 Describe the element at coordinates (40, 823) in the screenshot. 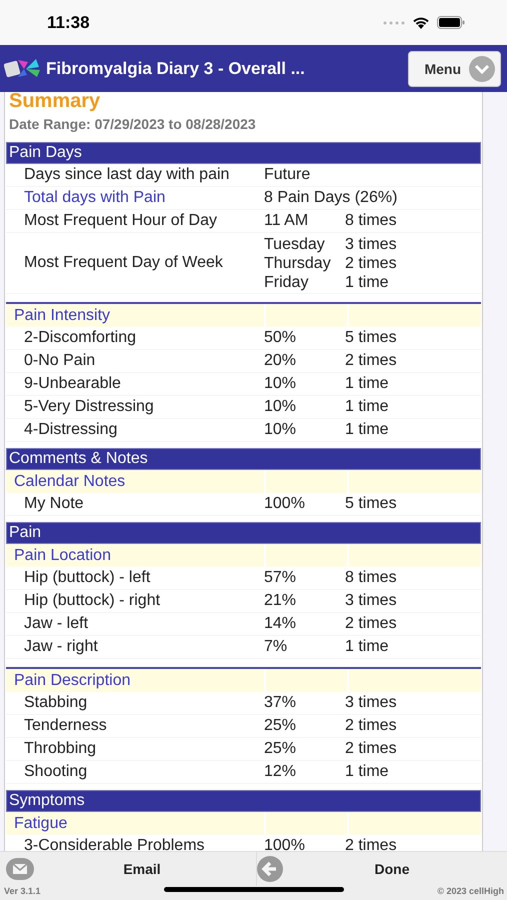

I see `category-heading: Fatigue` at that location.